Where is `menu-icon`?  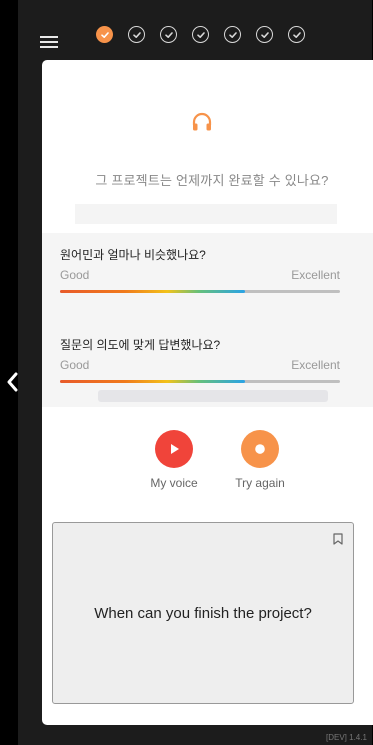 menu-icon is located at coordinates (49, 42).